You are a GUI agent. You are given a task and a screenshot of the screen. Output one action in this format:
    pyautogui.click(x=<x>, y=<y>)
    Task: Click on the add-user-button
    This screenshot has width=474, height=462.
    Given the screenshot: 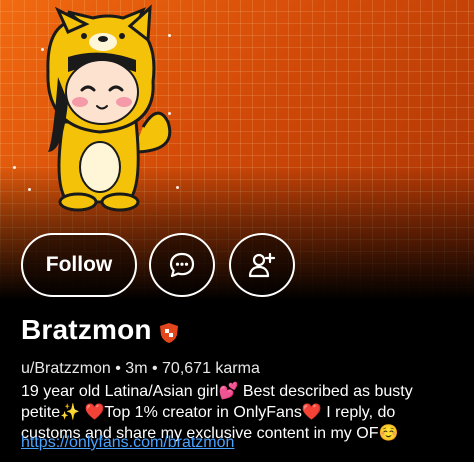 What is the action you would take?
    pyautogui.click(x=262, y=265)
    